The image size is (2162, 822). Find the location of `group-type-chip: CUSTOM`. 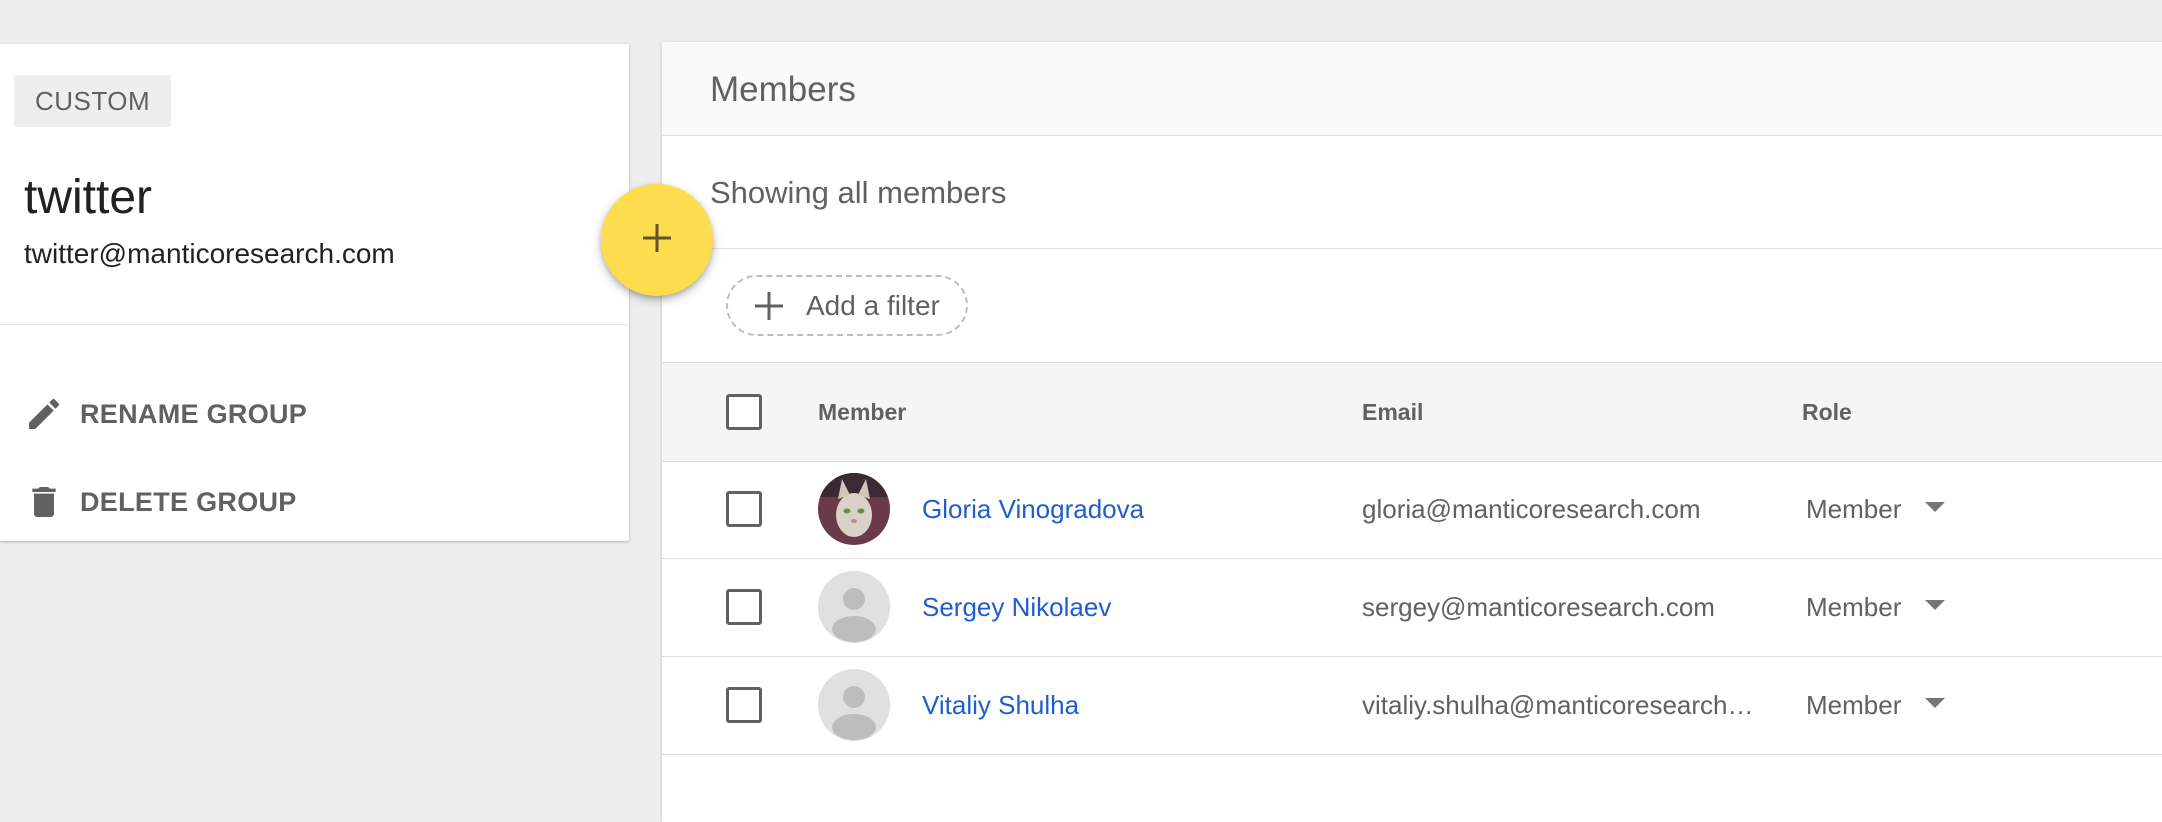

group-type-chip: CUSTOM is located at coordinates (93, 101).